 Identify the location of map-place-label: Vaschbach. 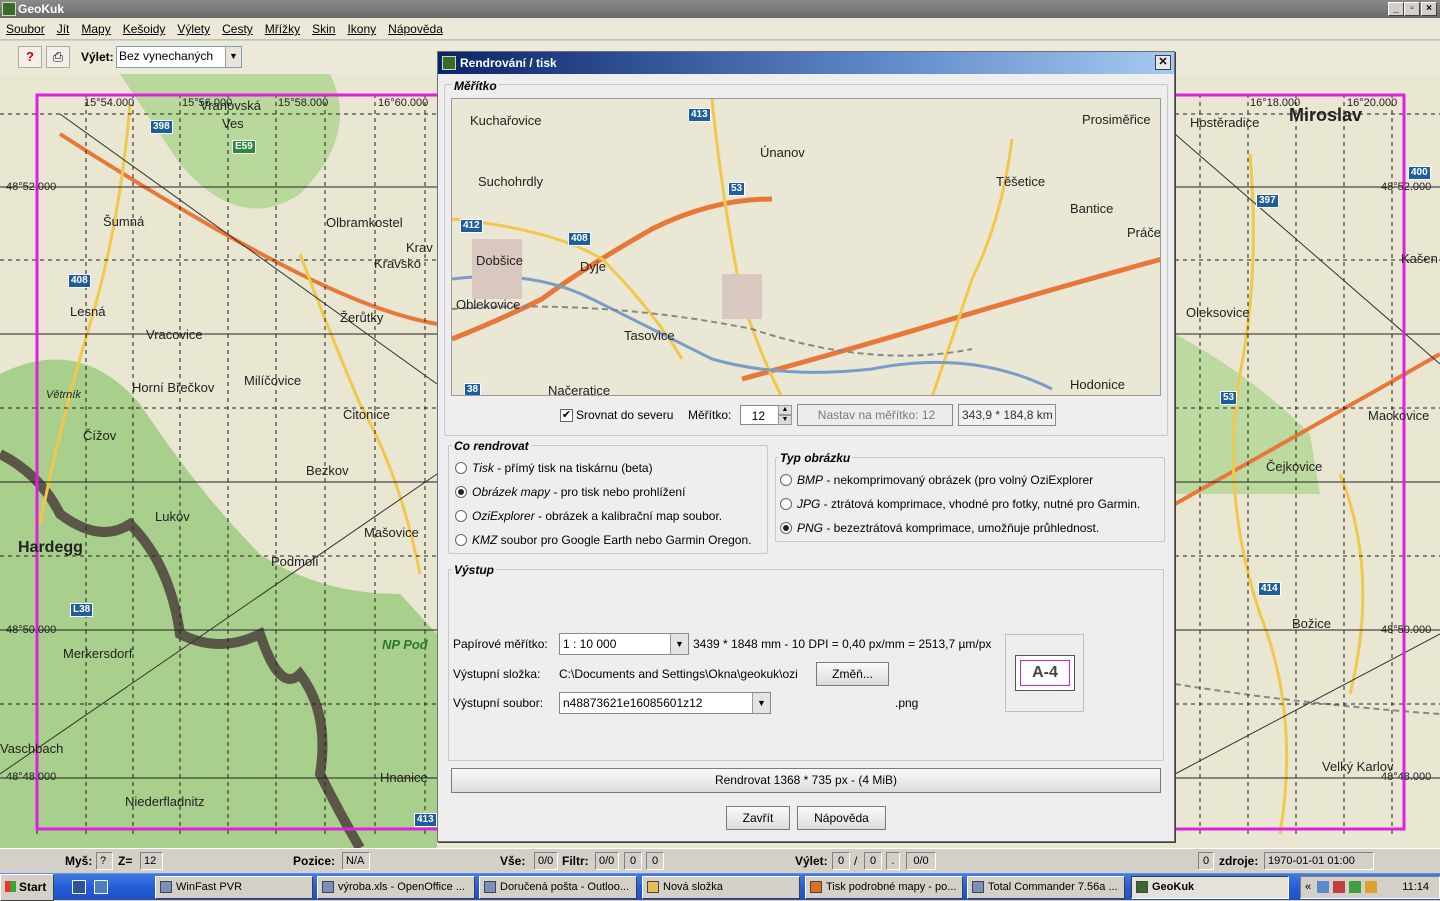
(32, 748).